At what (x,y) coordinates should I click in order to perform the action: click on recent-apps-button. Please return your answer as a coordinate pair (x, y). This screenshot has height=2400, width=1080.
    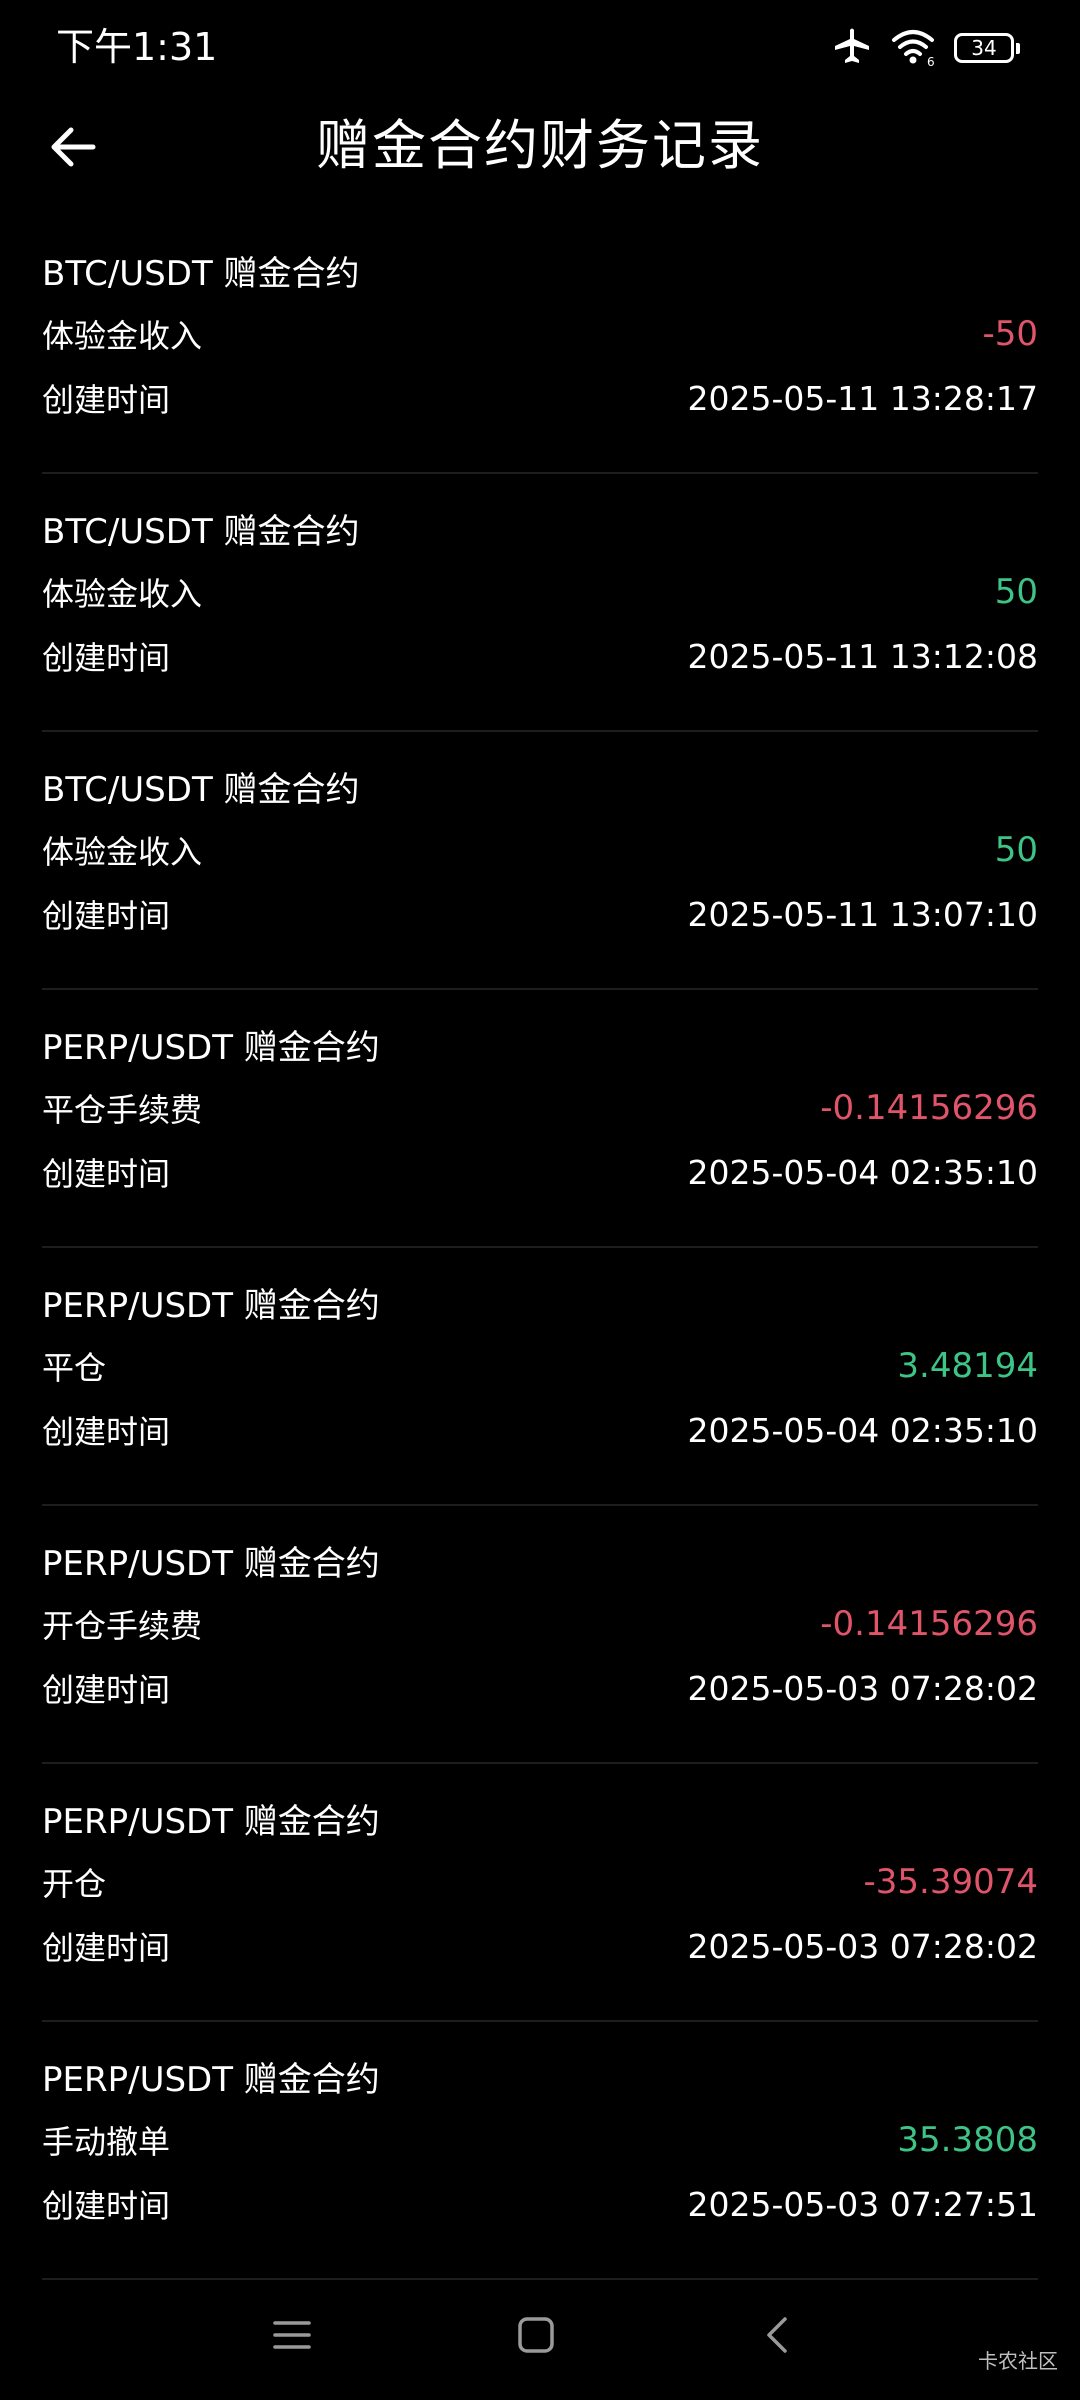
    Looking at the image, I should click on (292, 2335).